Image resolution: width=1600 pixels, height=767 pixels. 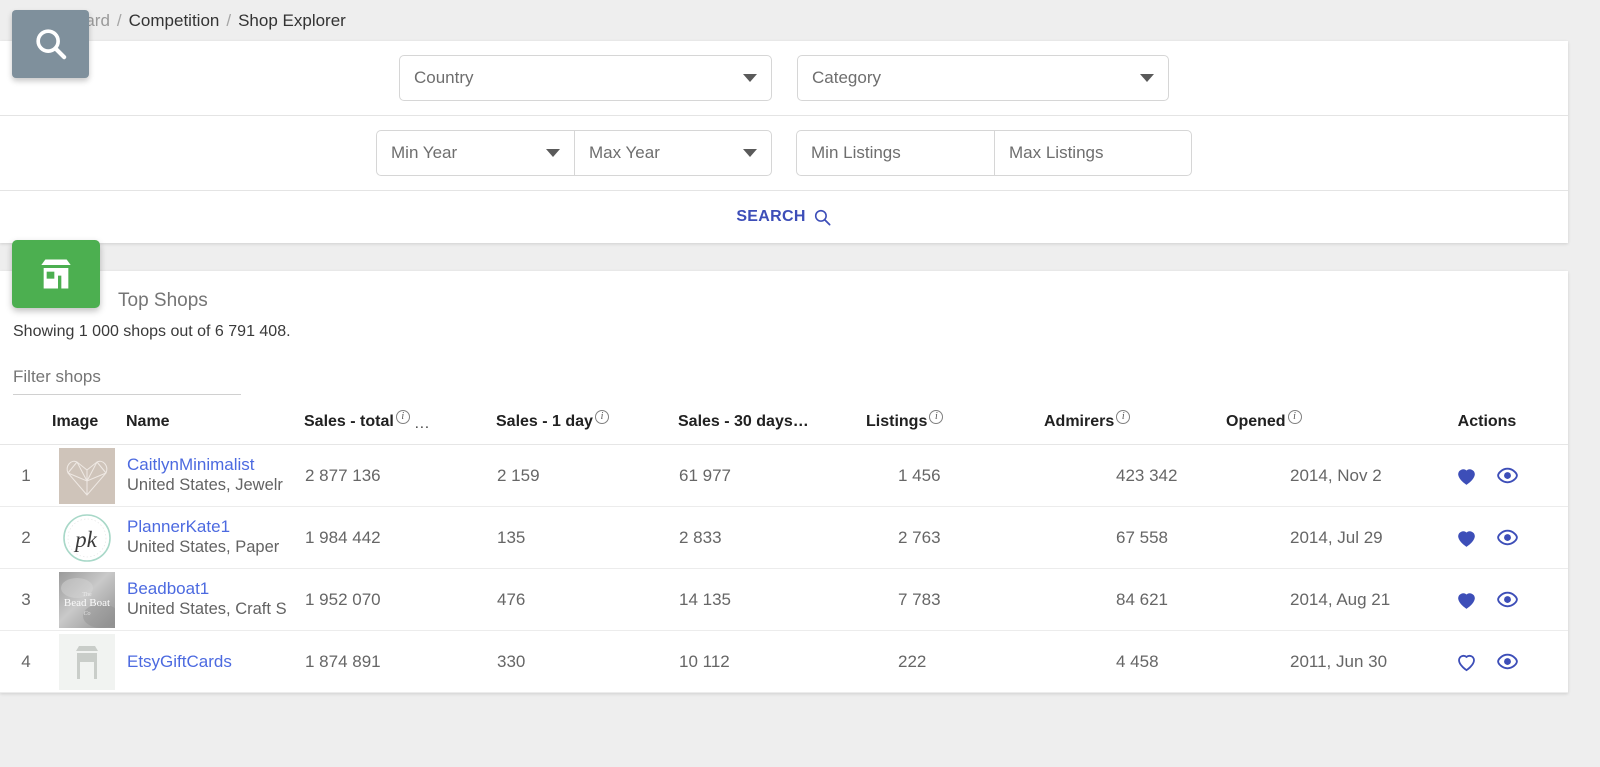 I want to click on row-sales-30days: 61 977, so click(x=772, y=475).